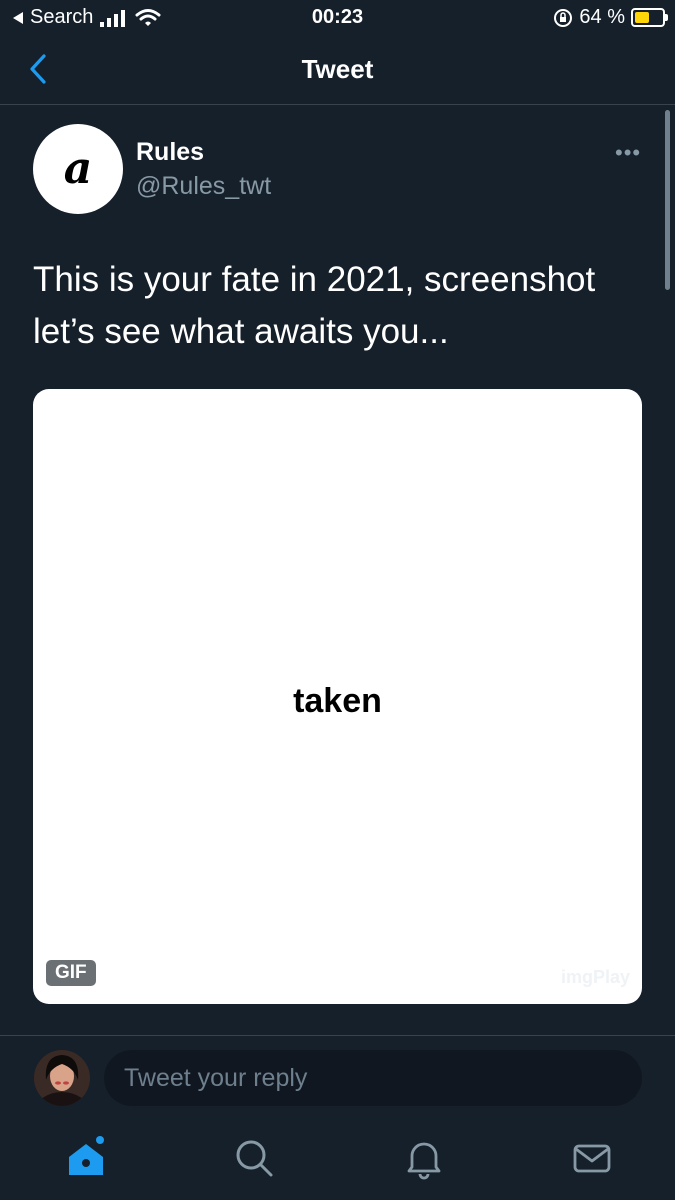  Describe the element at coordinates (86, 1158) in the screenshot. I see `home-icon` at that location.